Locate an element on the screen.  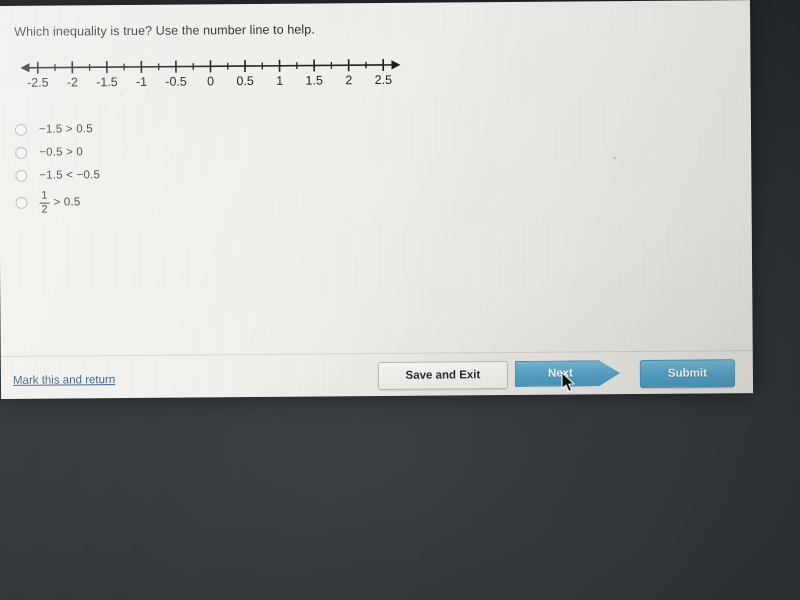
radio-button-option-d is located at coordinates (21, 202).